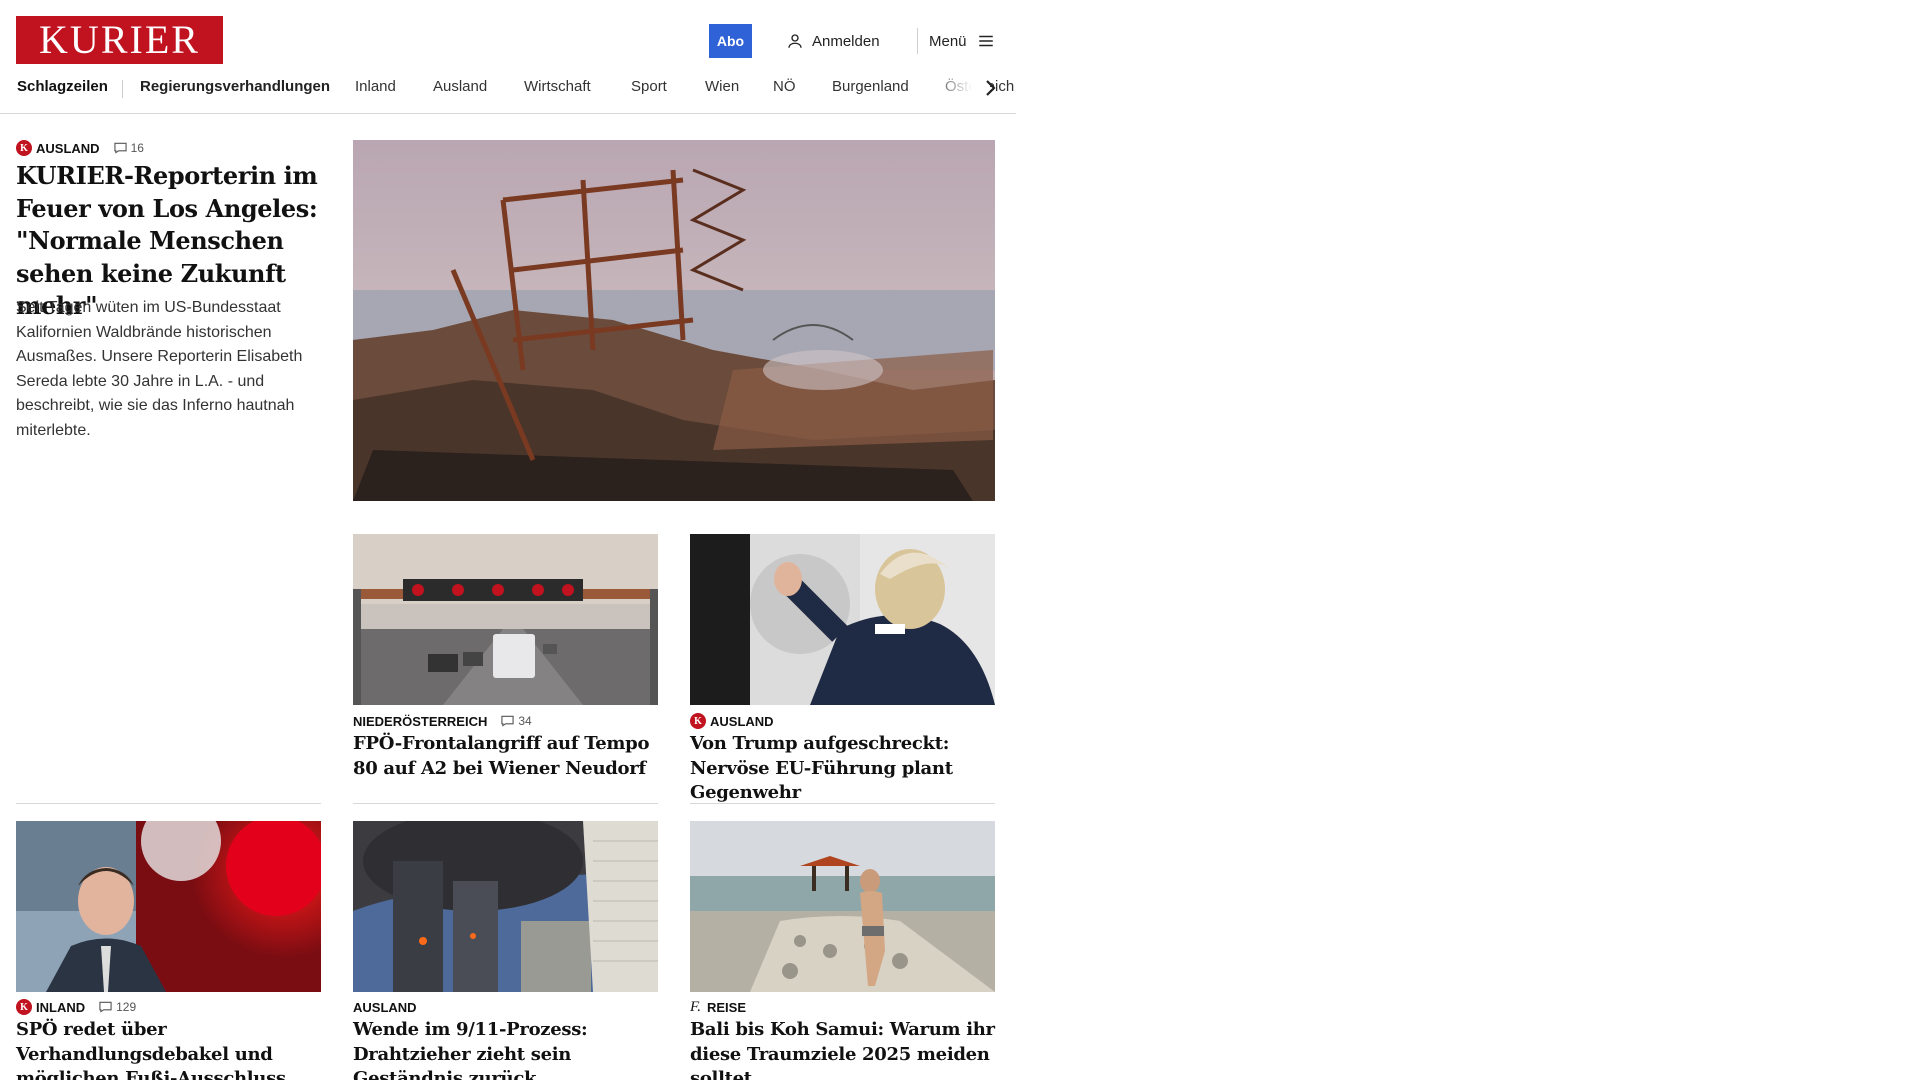  I want to click on nav-item-wien: Wien, so click(722, 86).